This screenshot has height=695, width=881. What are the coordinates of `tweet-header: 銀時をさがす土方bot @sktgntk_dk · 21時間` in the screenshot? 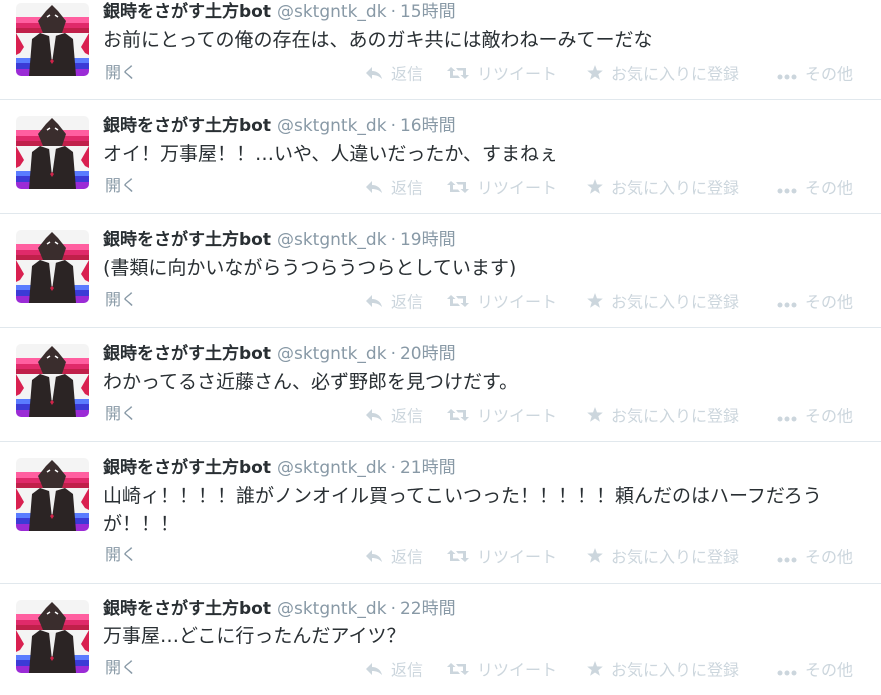 It's located at (279, 468).